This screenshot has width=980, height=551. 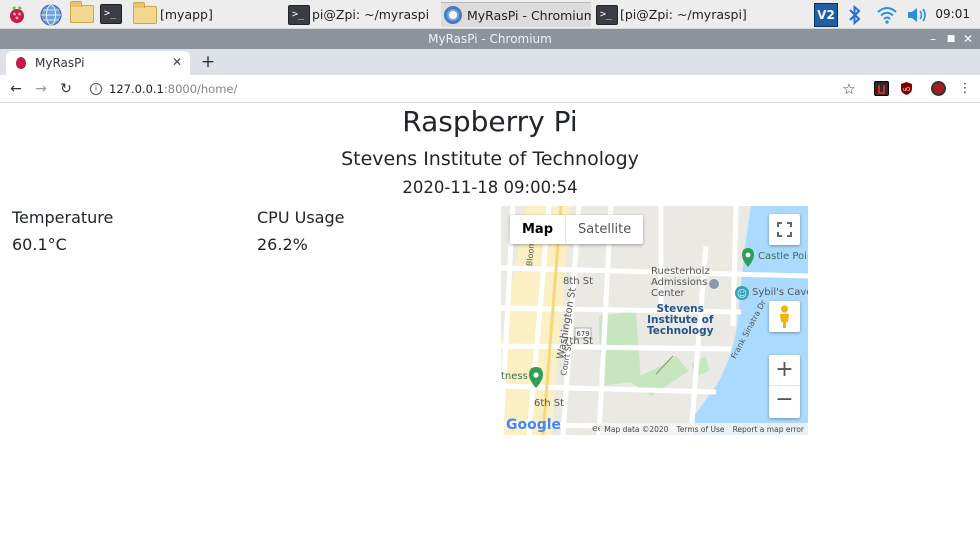 What do you see at coordinates (453, 15) in the screenshot?
I see `chromium-icon` at bounding box center [453, 15].